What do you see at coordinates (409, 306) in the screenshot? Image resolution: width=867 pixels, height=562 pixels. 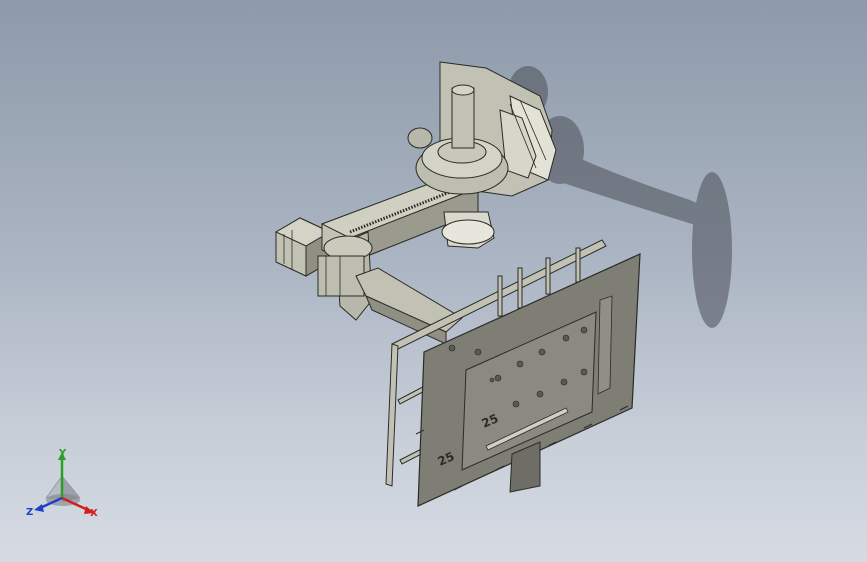 I see `forearm` at bounding box center [409, 306].